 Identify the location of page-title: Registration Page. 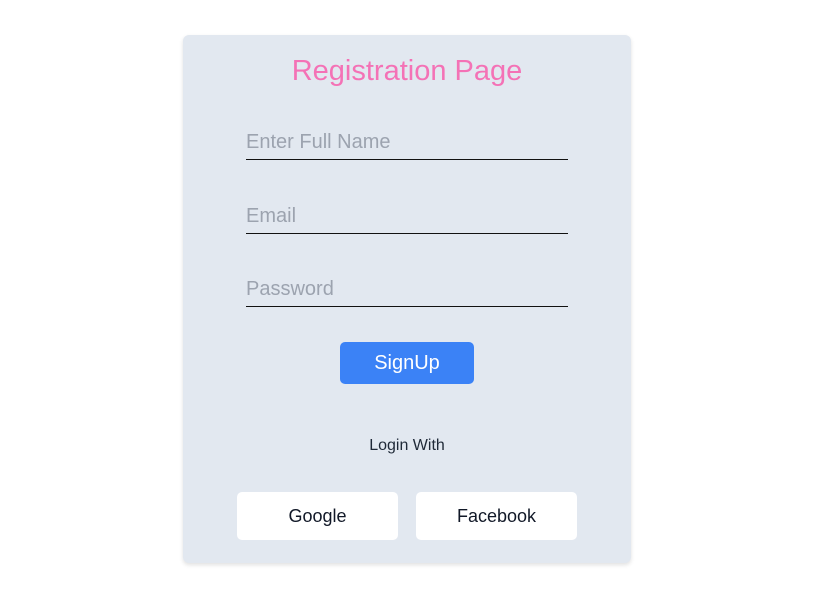
(407, 71).